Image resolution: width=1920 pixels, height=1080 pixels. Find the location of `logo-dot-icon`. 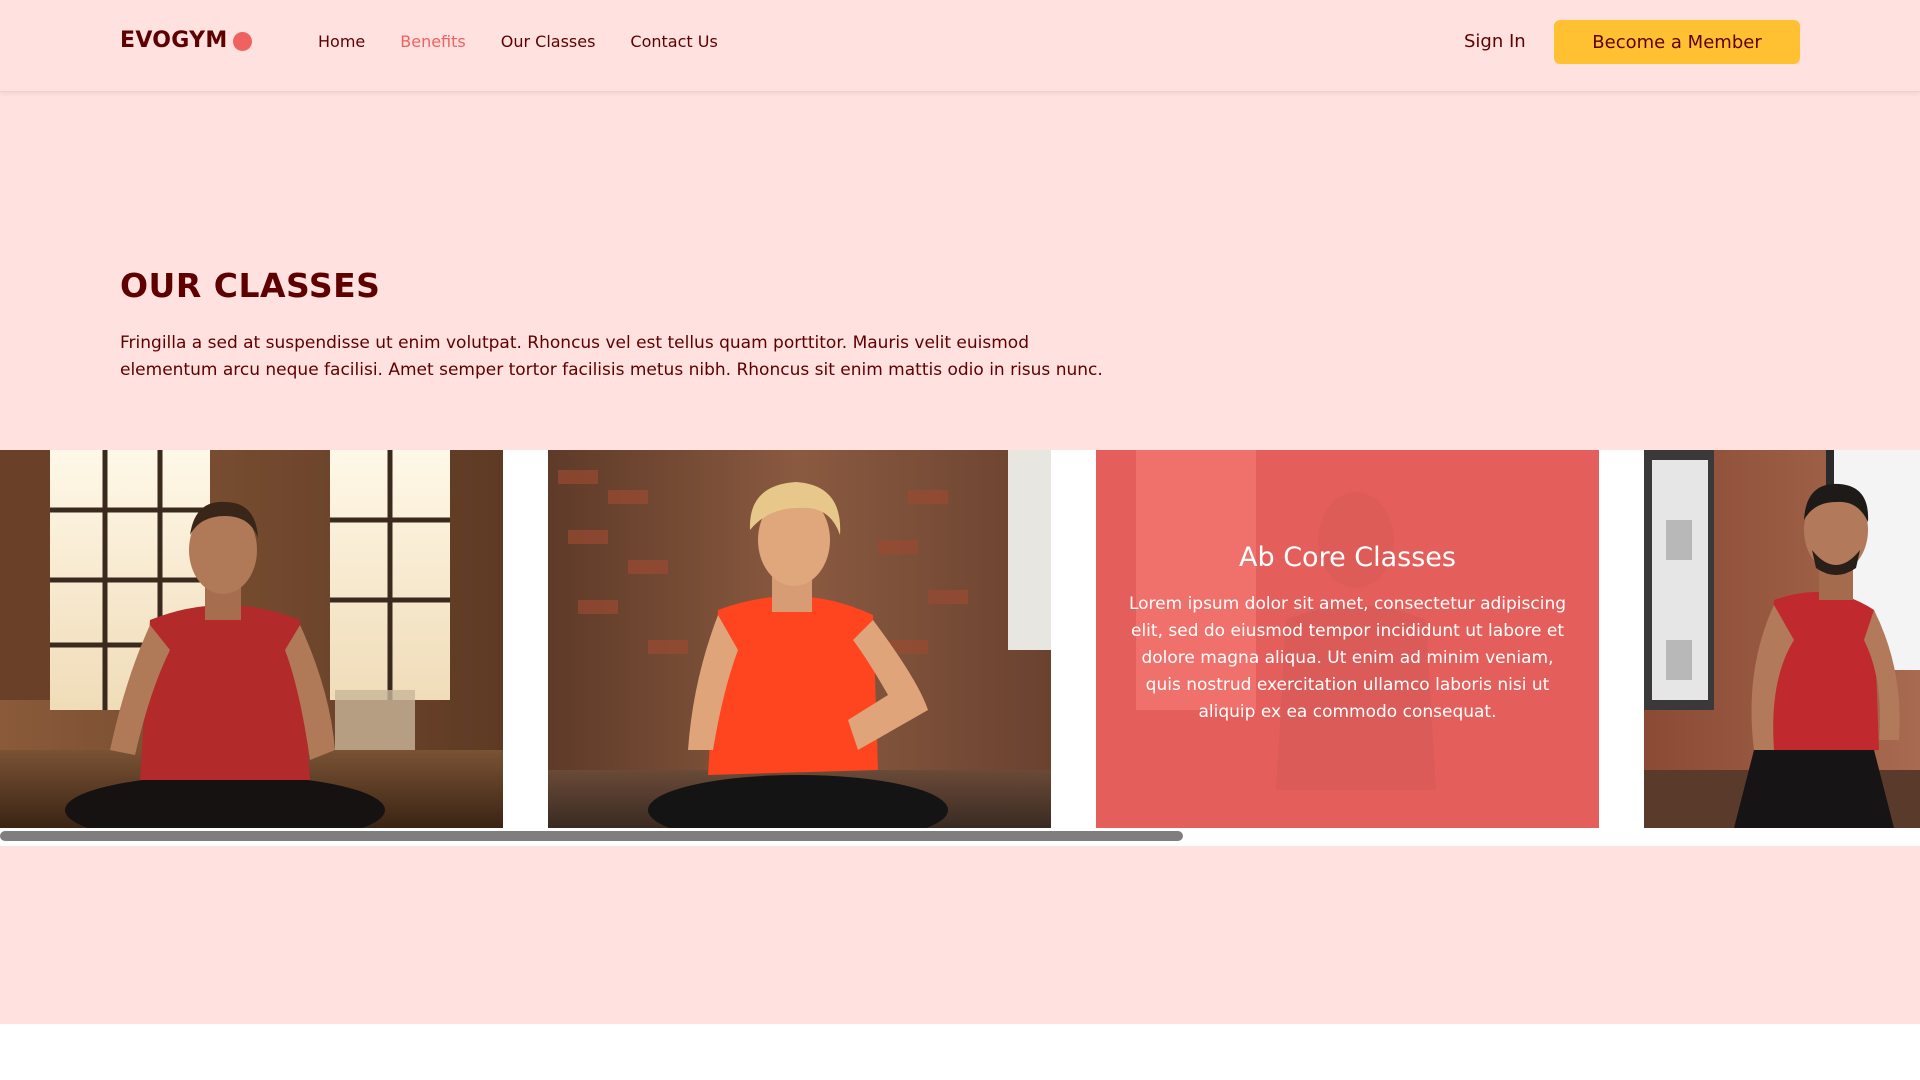

logo-dot-icon is located at coordinates (242, 41).